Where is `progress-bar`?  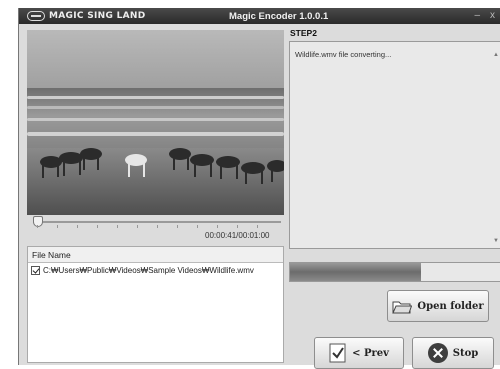 progress-bar is located at coordinates (394, 272).